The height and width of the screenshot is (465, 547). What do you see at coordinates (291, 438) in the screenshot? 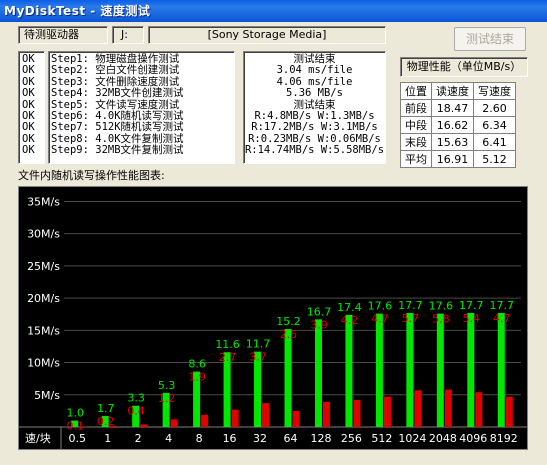
I see `chart-xtick-label: 64` at bounding box center [291, 438].